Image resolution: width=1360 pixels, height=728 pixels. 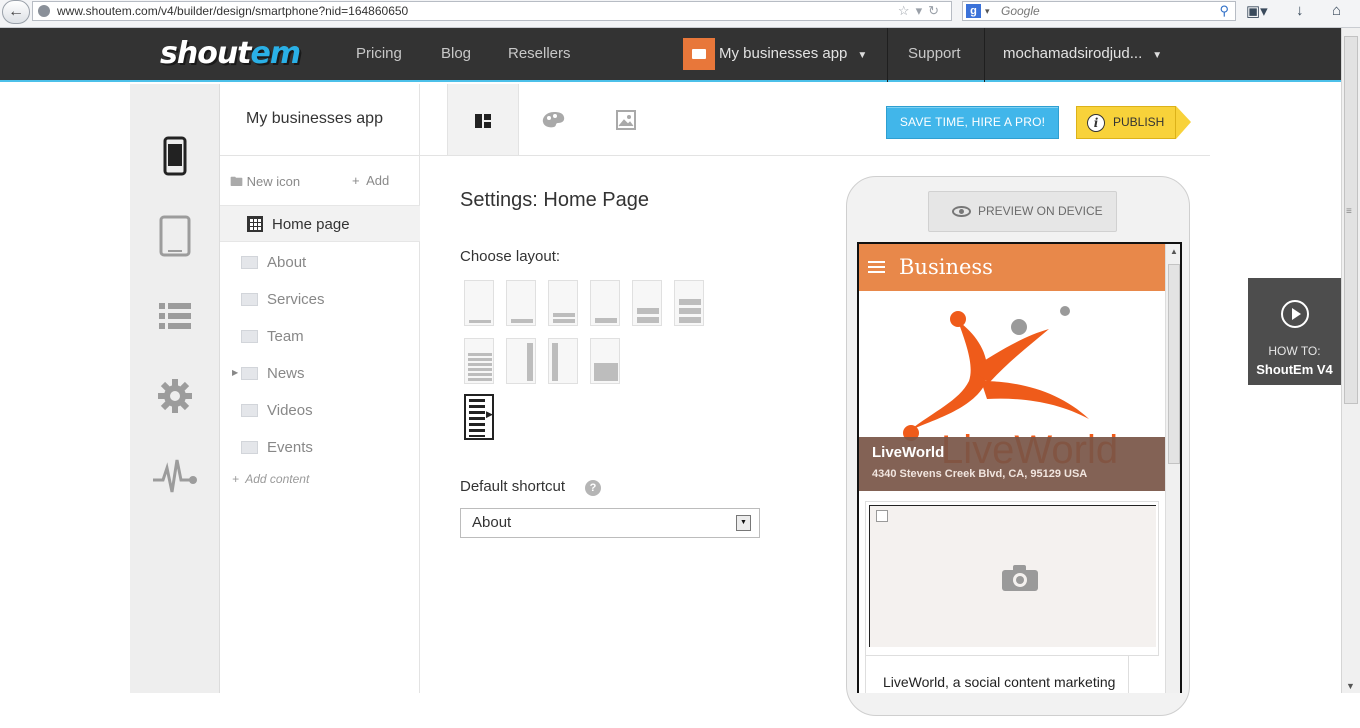 I want to click on scroll-grip-icon: ≡, so click(x=1349, y=211).